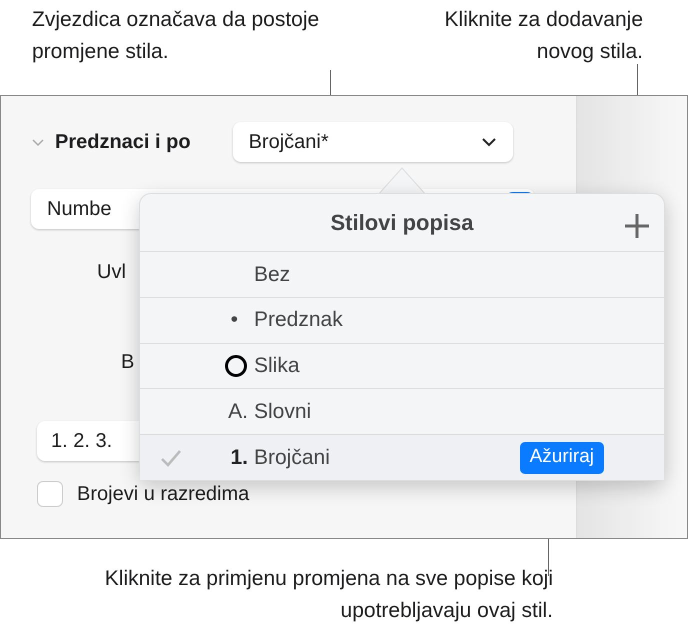 The width and height of the screenshot is (689, 638). I want to click on list-style-label: Predznak, so click(299, 320).